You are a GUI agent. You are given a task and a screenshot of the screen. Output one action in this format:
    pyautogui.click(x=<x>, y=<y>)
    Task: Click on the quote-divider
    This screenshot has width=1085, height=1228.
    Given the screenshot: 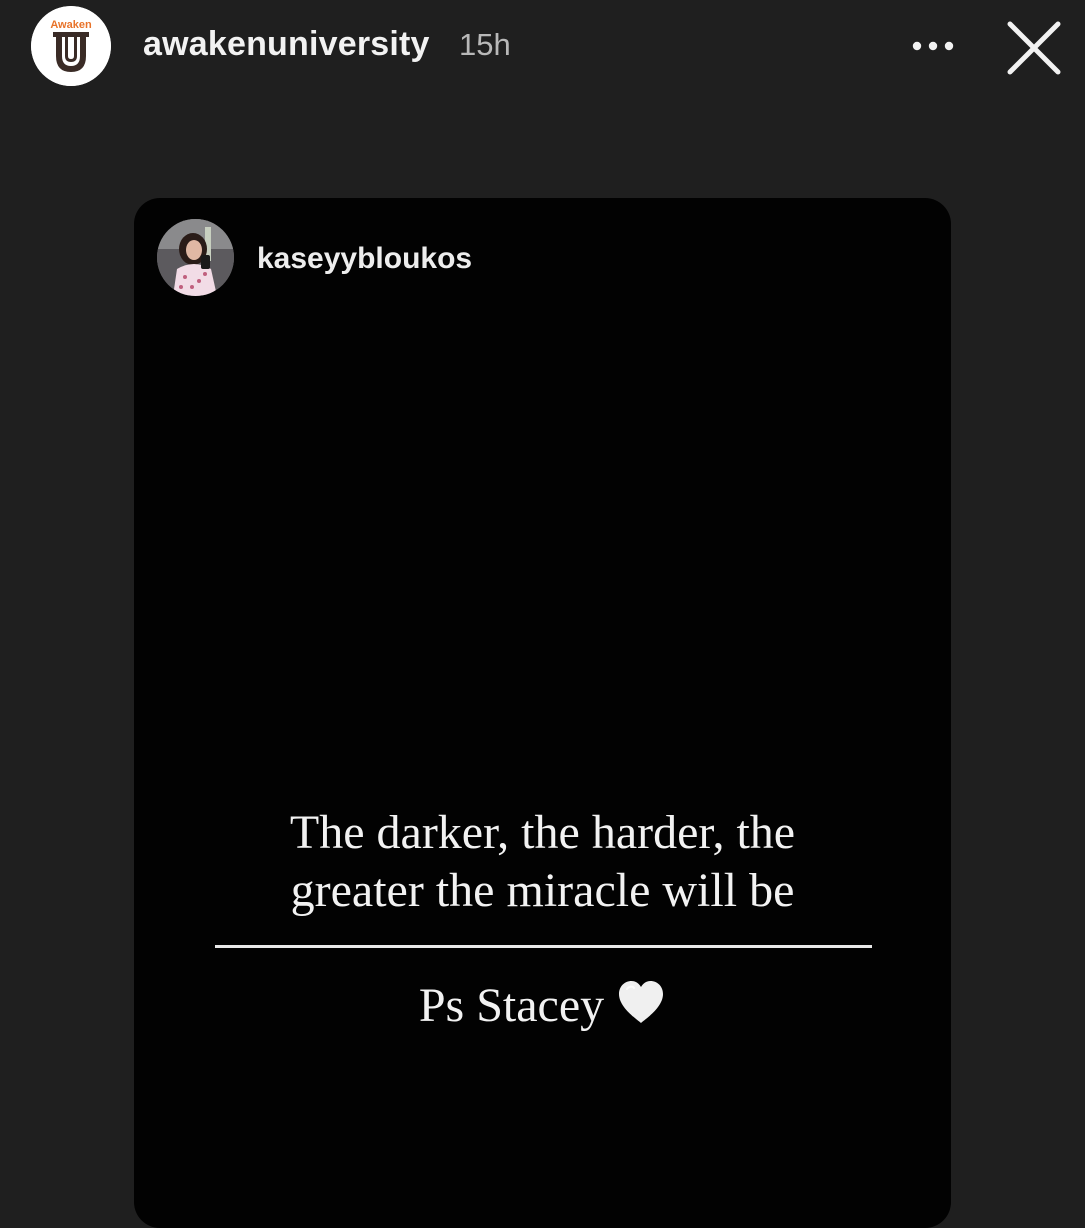 What is the action you would take?
    pyautogui.click(x=543, y=946)
    